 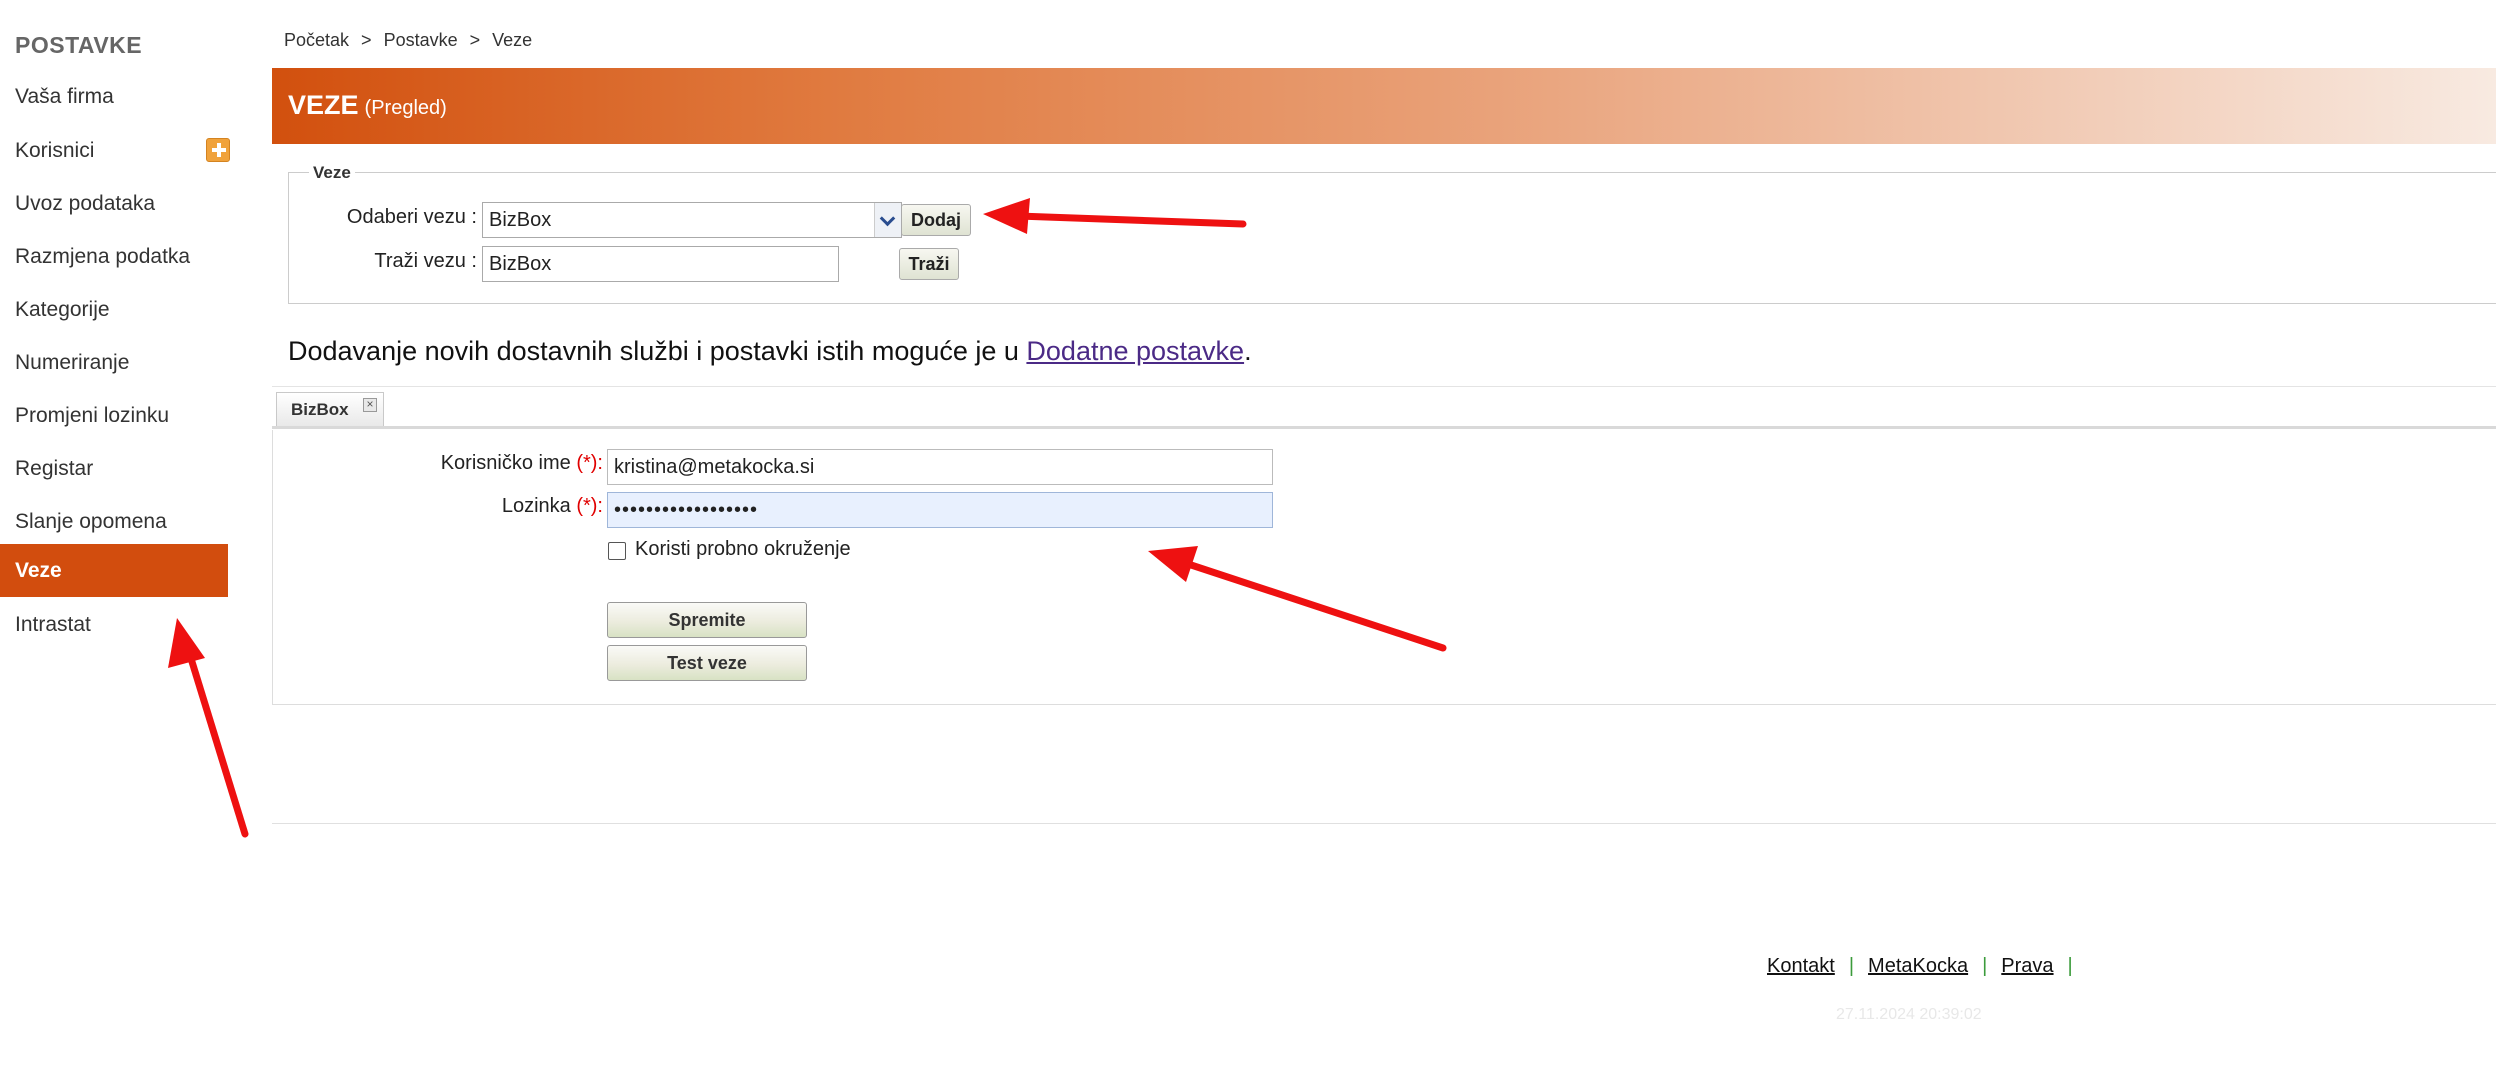 What do you see at coordinates (1909, 1014) in the screenshot?
I see `timestamp: 27.11.2024 20:39:02` at bounding box center [1909, 1014].